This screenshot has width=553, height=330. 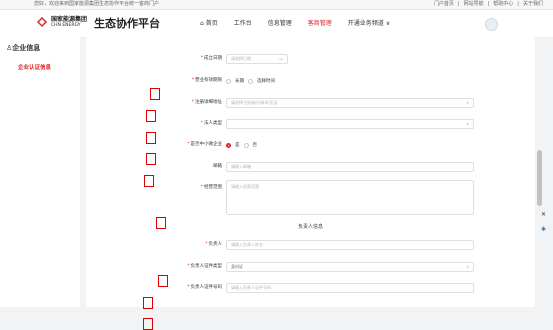 What do you see at coordinates (533, 4) in the screenshot?
I see `link-about: 关于我们` at bounding box center [533, 4].